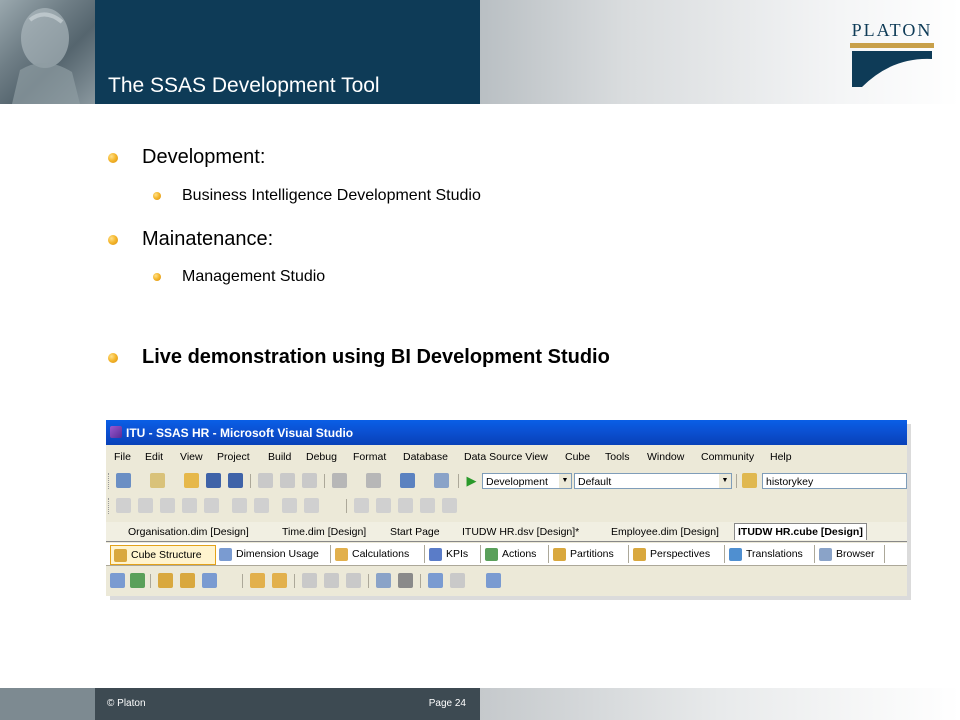  Describe the element at coordinates (471, 480) in the screenshot. I see `start-debug-icon: ▶` at that location.